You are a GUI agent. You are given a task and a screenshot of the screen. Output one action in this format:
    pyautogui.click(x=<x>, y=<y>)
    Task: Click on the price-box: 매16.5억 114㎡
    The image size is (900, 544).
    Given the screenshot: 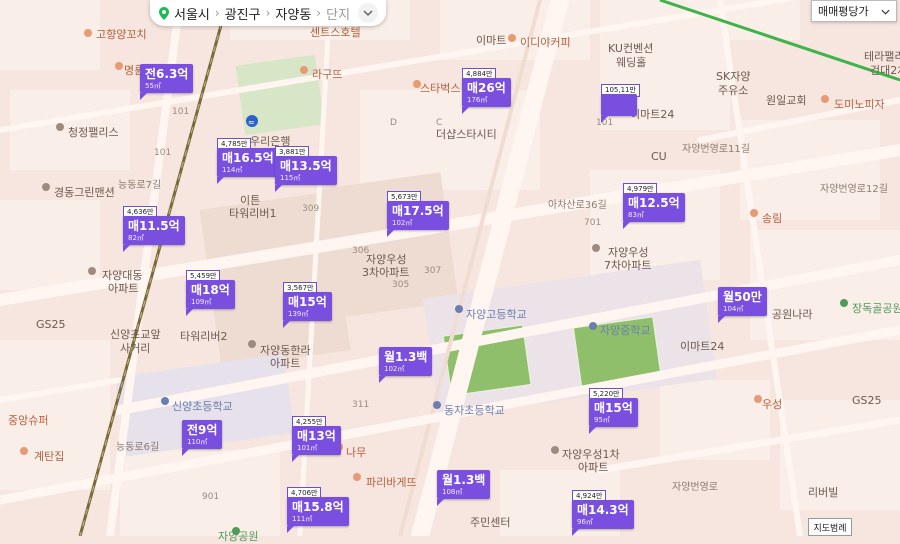 What is the action you would take?
    pyautogui.click(x=248, y=162)
    